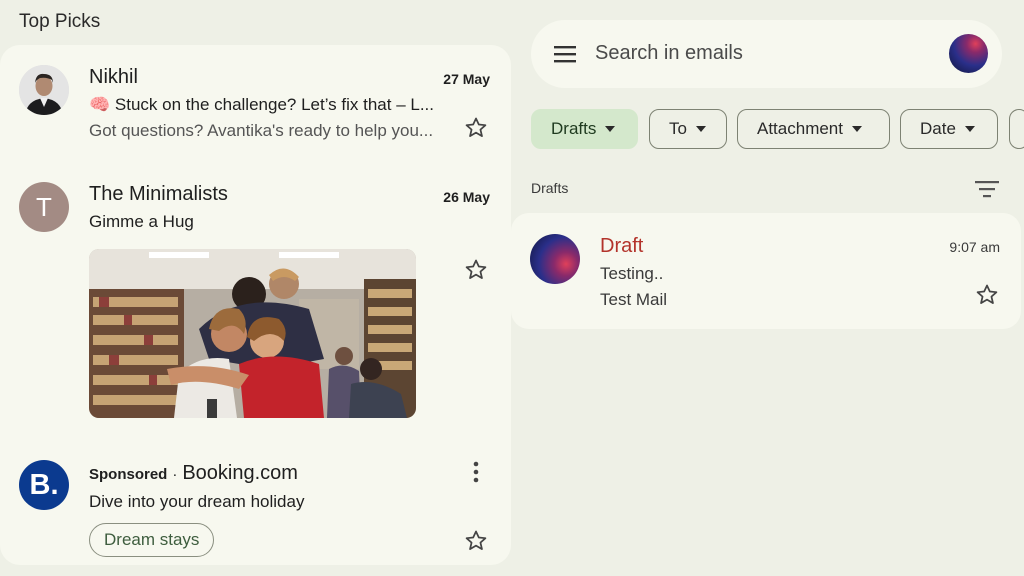 The width and height of the screenshot is (1024, 576). Describe the element at coordinates (574, 128) in the screenshot. I see `chip-label: Drafts` at that location.